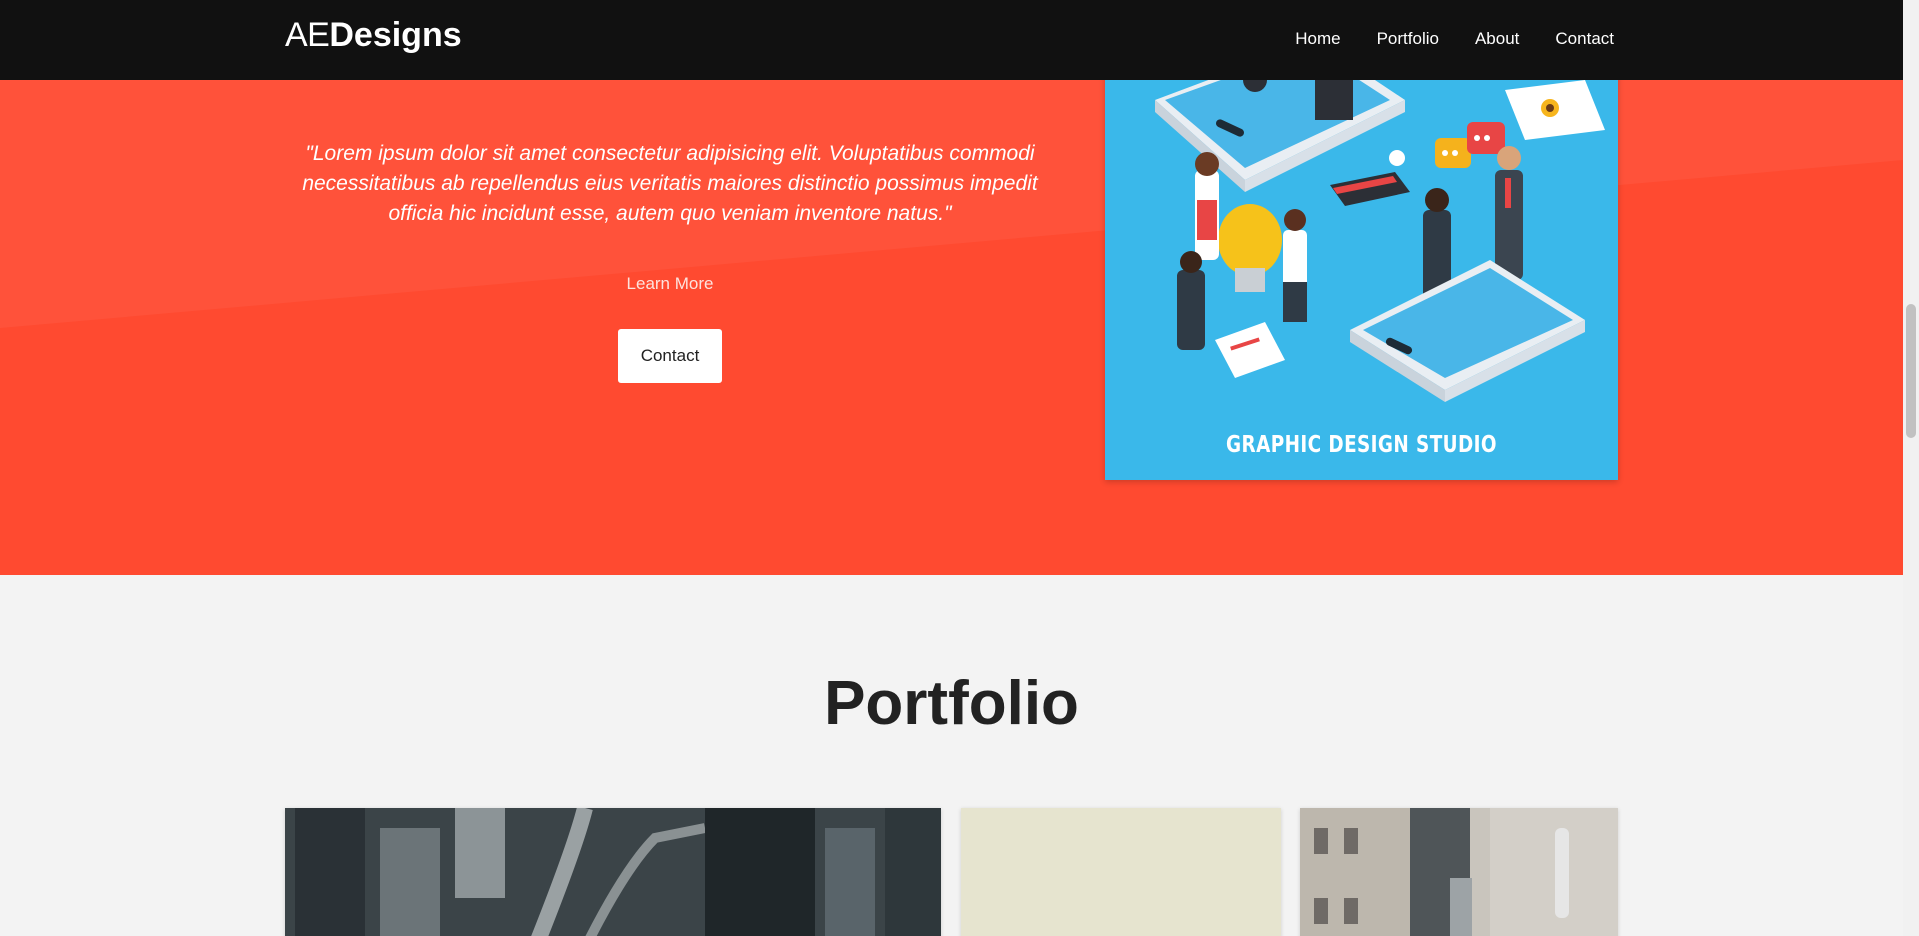  I want to click on portfolio-card-city-aerial, so click(613, 872).